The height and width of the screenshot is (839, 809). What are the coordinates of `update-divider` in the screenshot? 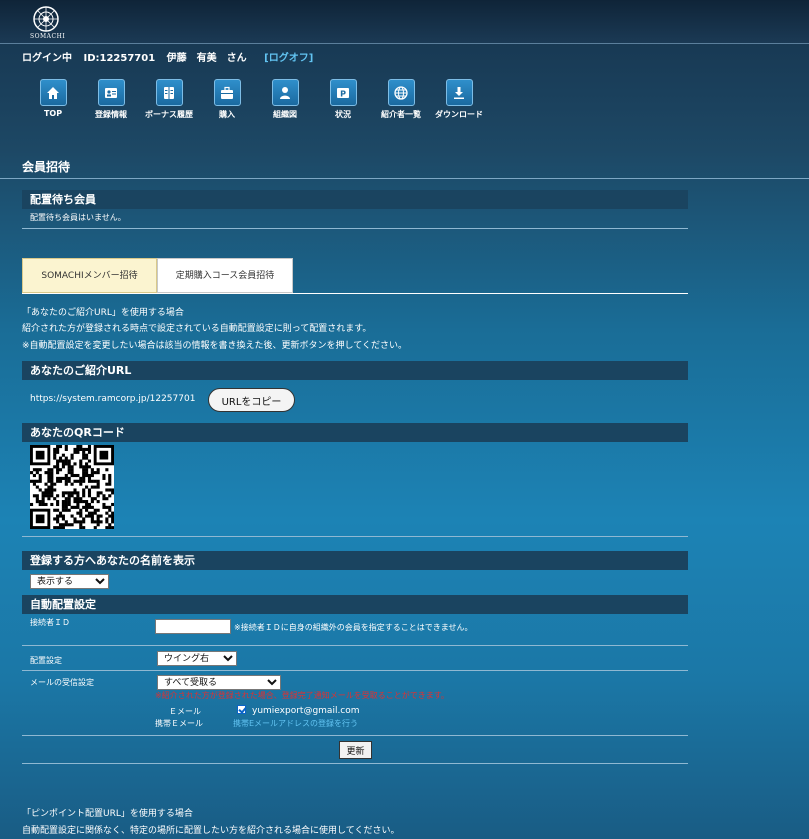 It's located at (355, 763).